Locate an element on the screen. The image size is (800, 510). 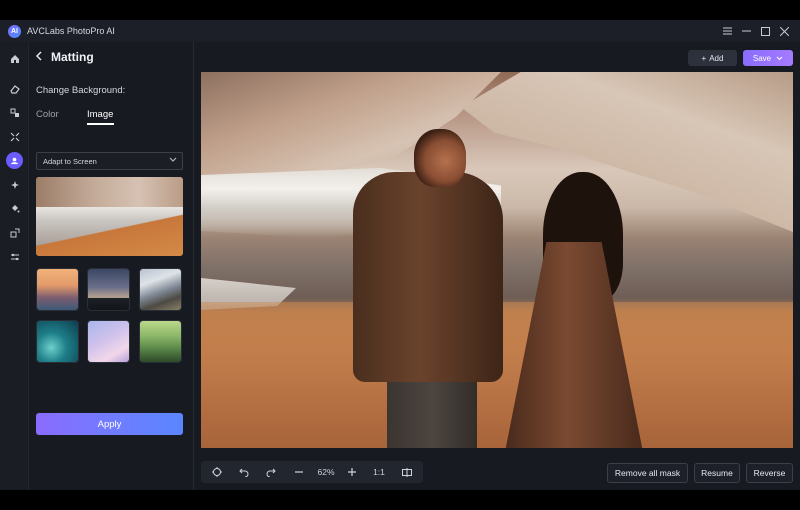
background-preview is located at coordinates (109, 216).